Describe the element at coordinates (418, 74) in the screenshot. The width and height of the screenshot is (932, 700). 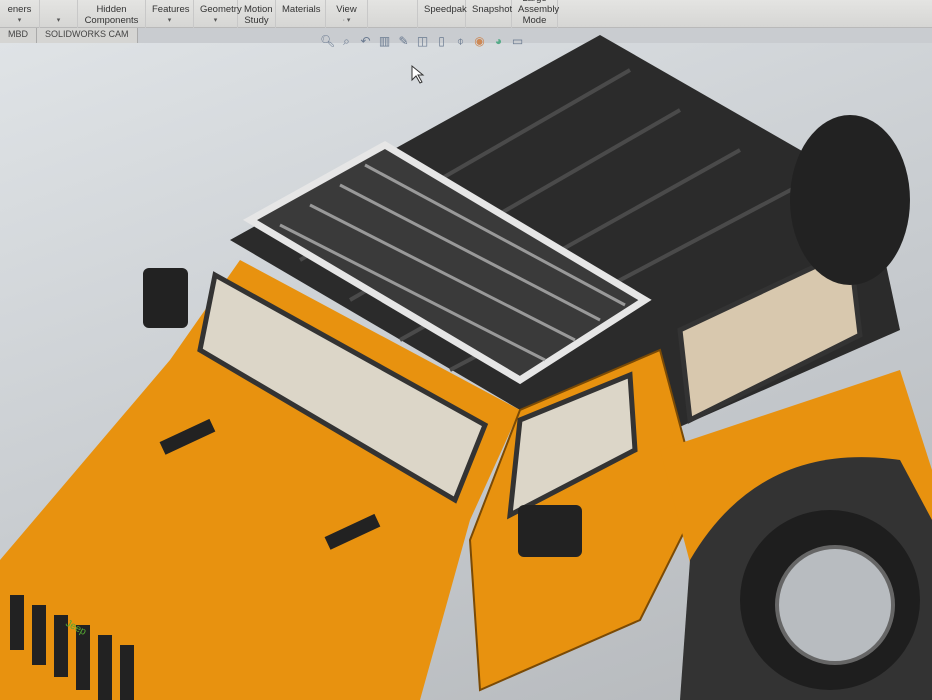
I see `mouse-cursor-icon` at that location.